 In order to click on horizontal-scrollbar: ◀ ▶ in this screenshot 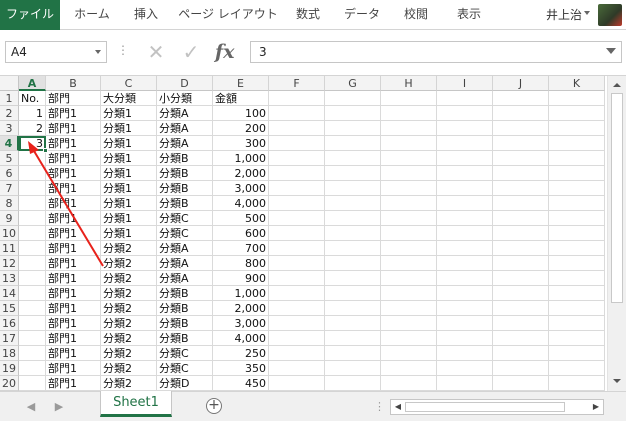, I will do `click(497, 407)`.